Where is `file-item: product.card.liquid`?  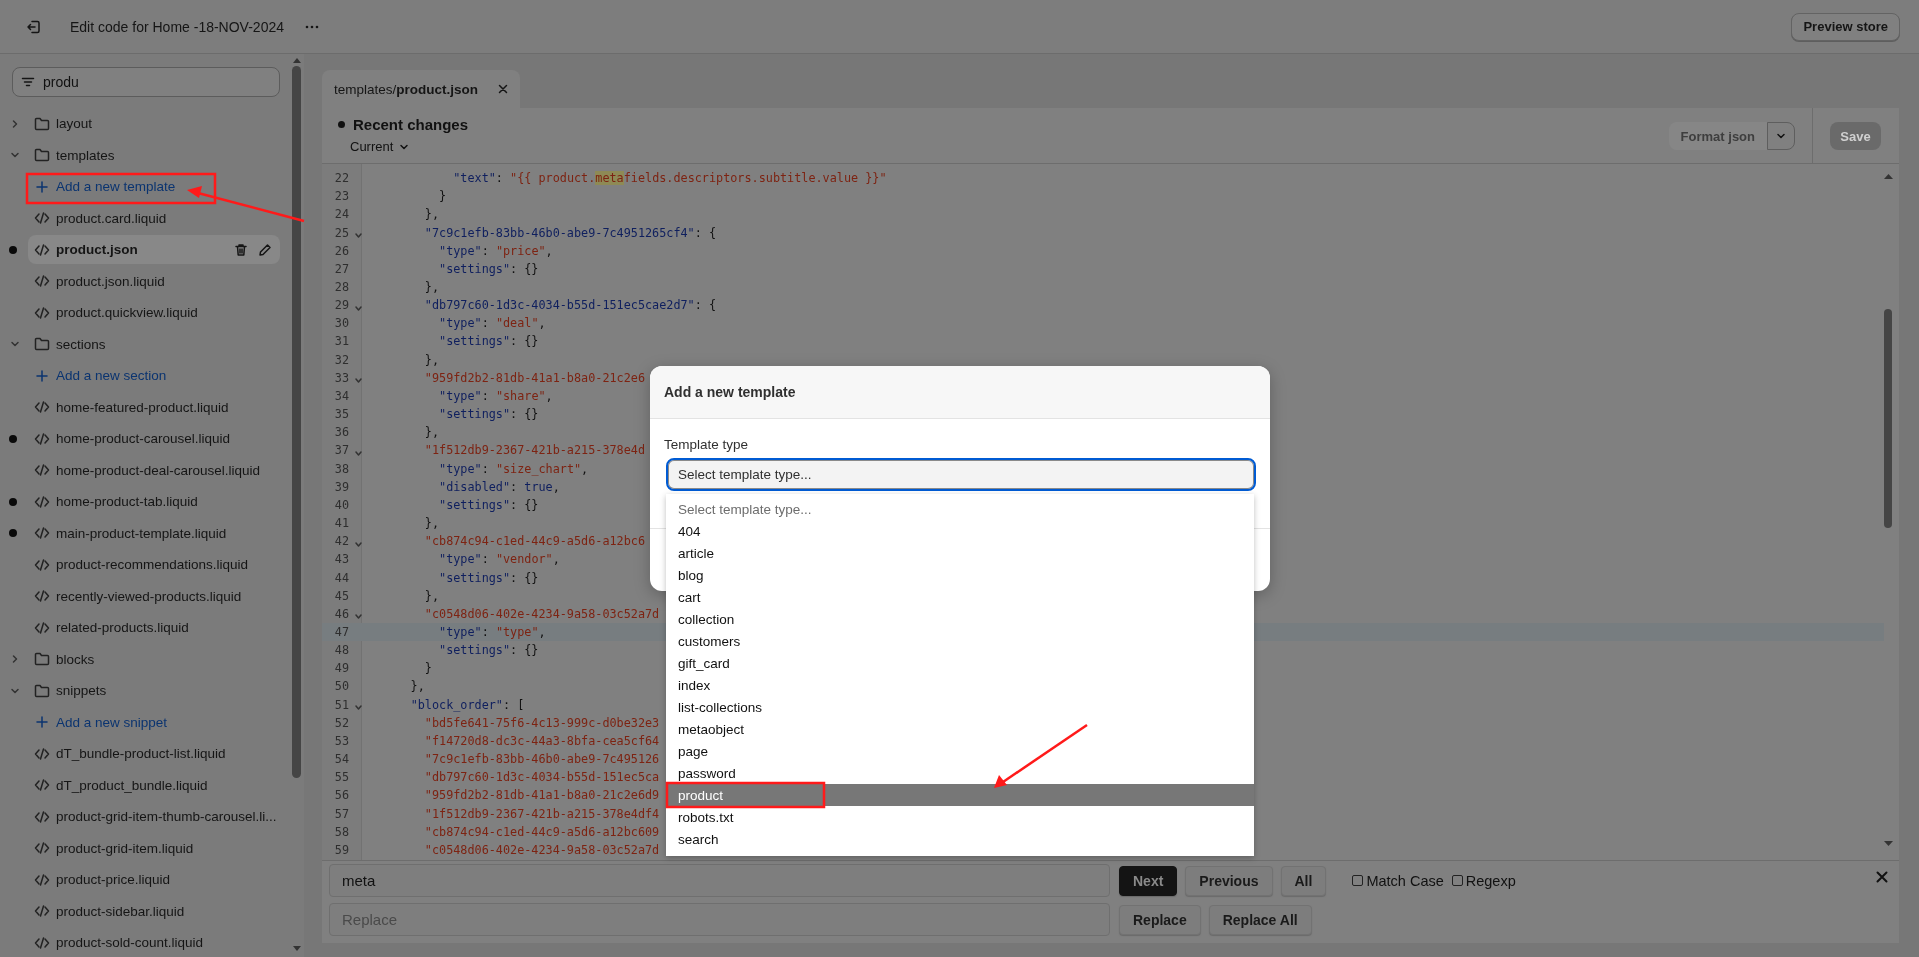
file-item: product.card.liquid is located at coordinates (154, 218).